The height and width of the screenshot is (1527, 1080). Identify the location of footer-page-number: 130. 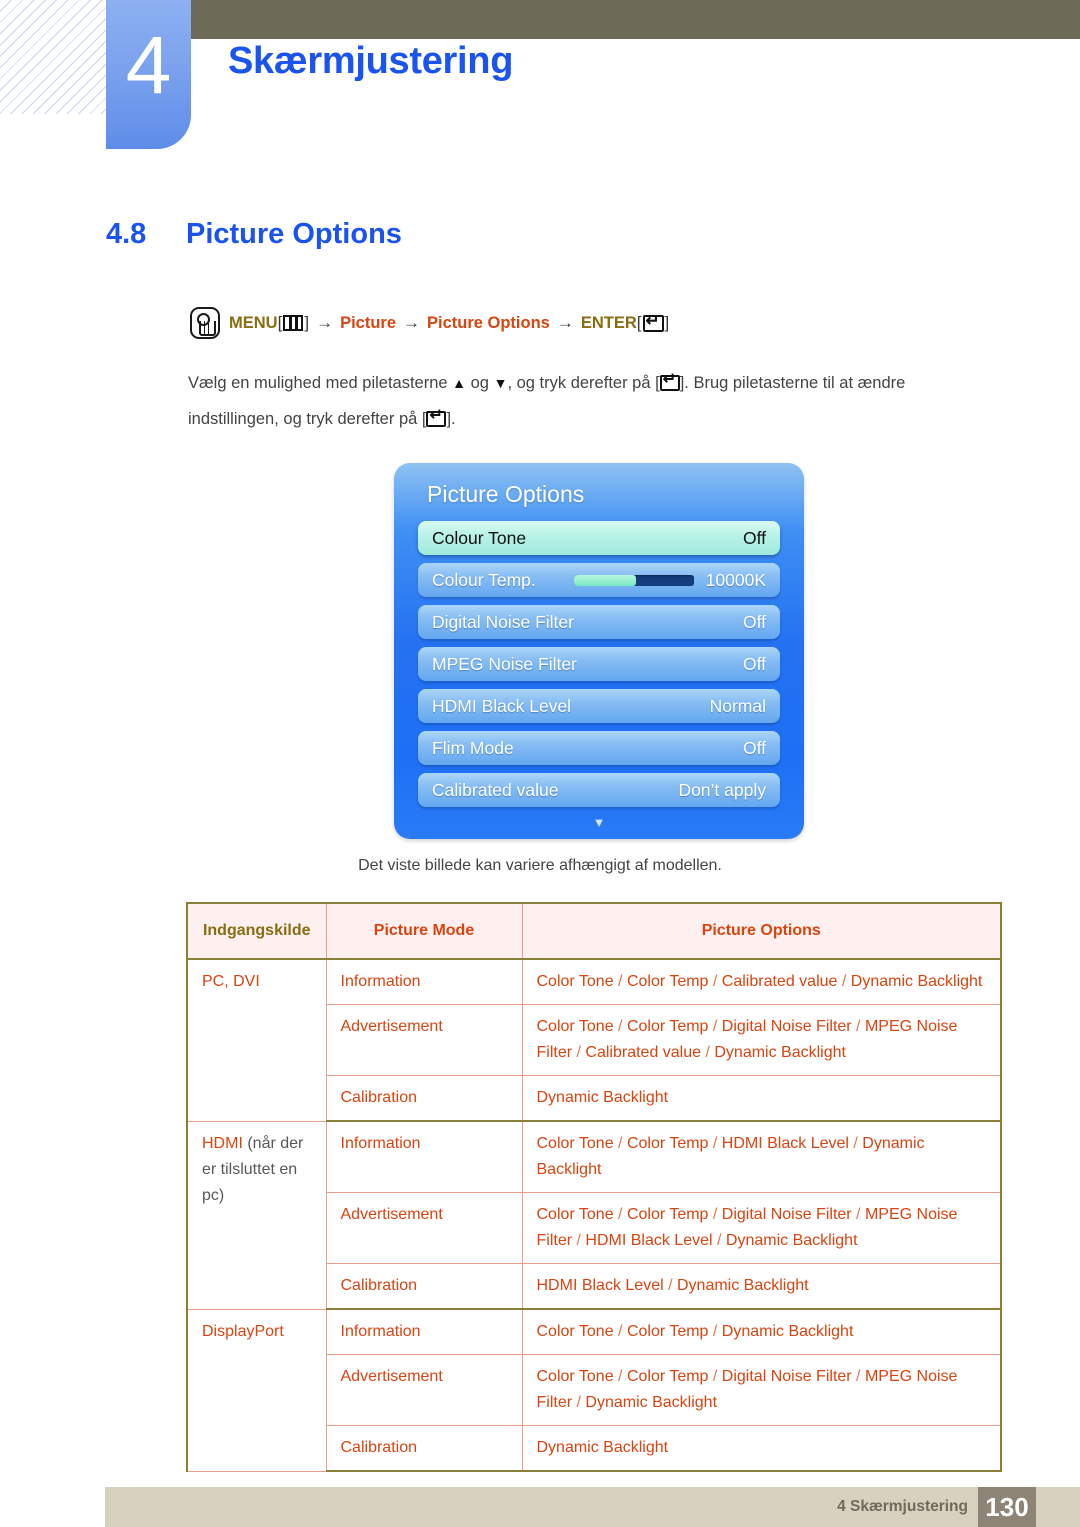
(1007, 1507).